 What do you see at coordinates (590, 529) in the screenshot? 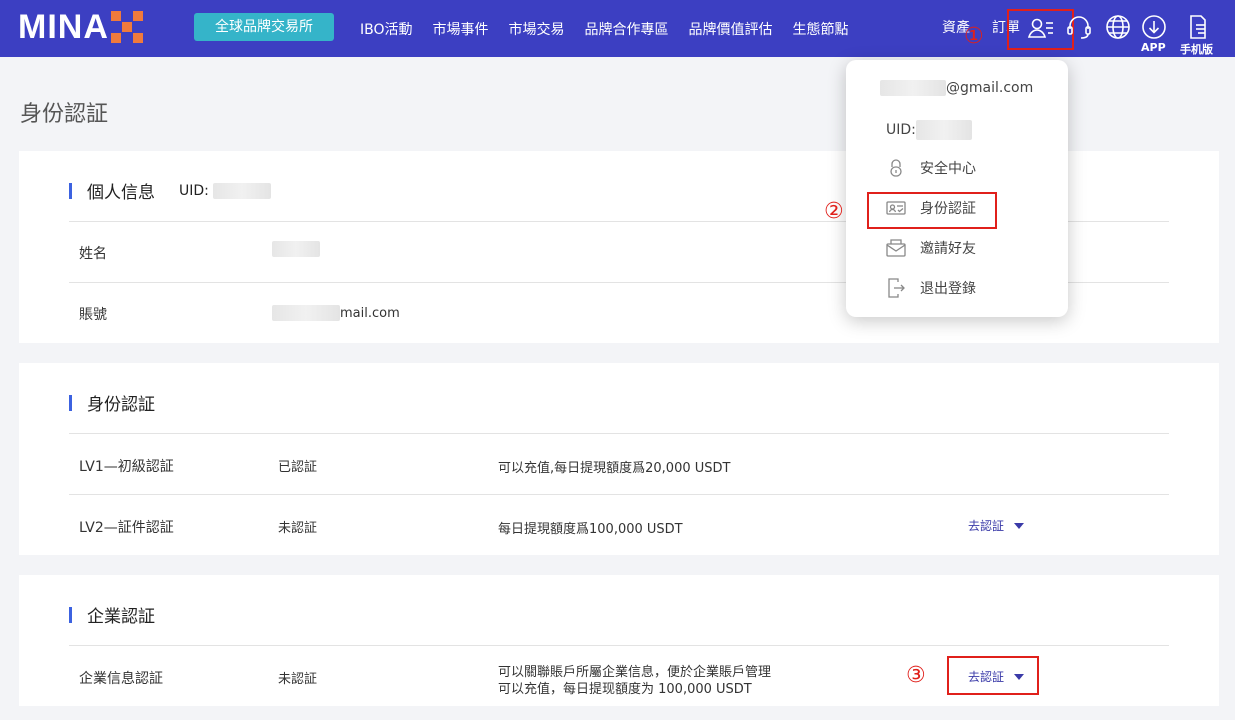
I see `lv2-description: 每日提現額度爲100,000 USDT` at bounding box center [590, 529].